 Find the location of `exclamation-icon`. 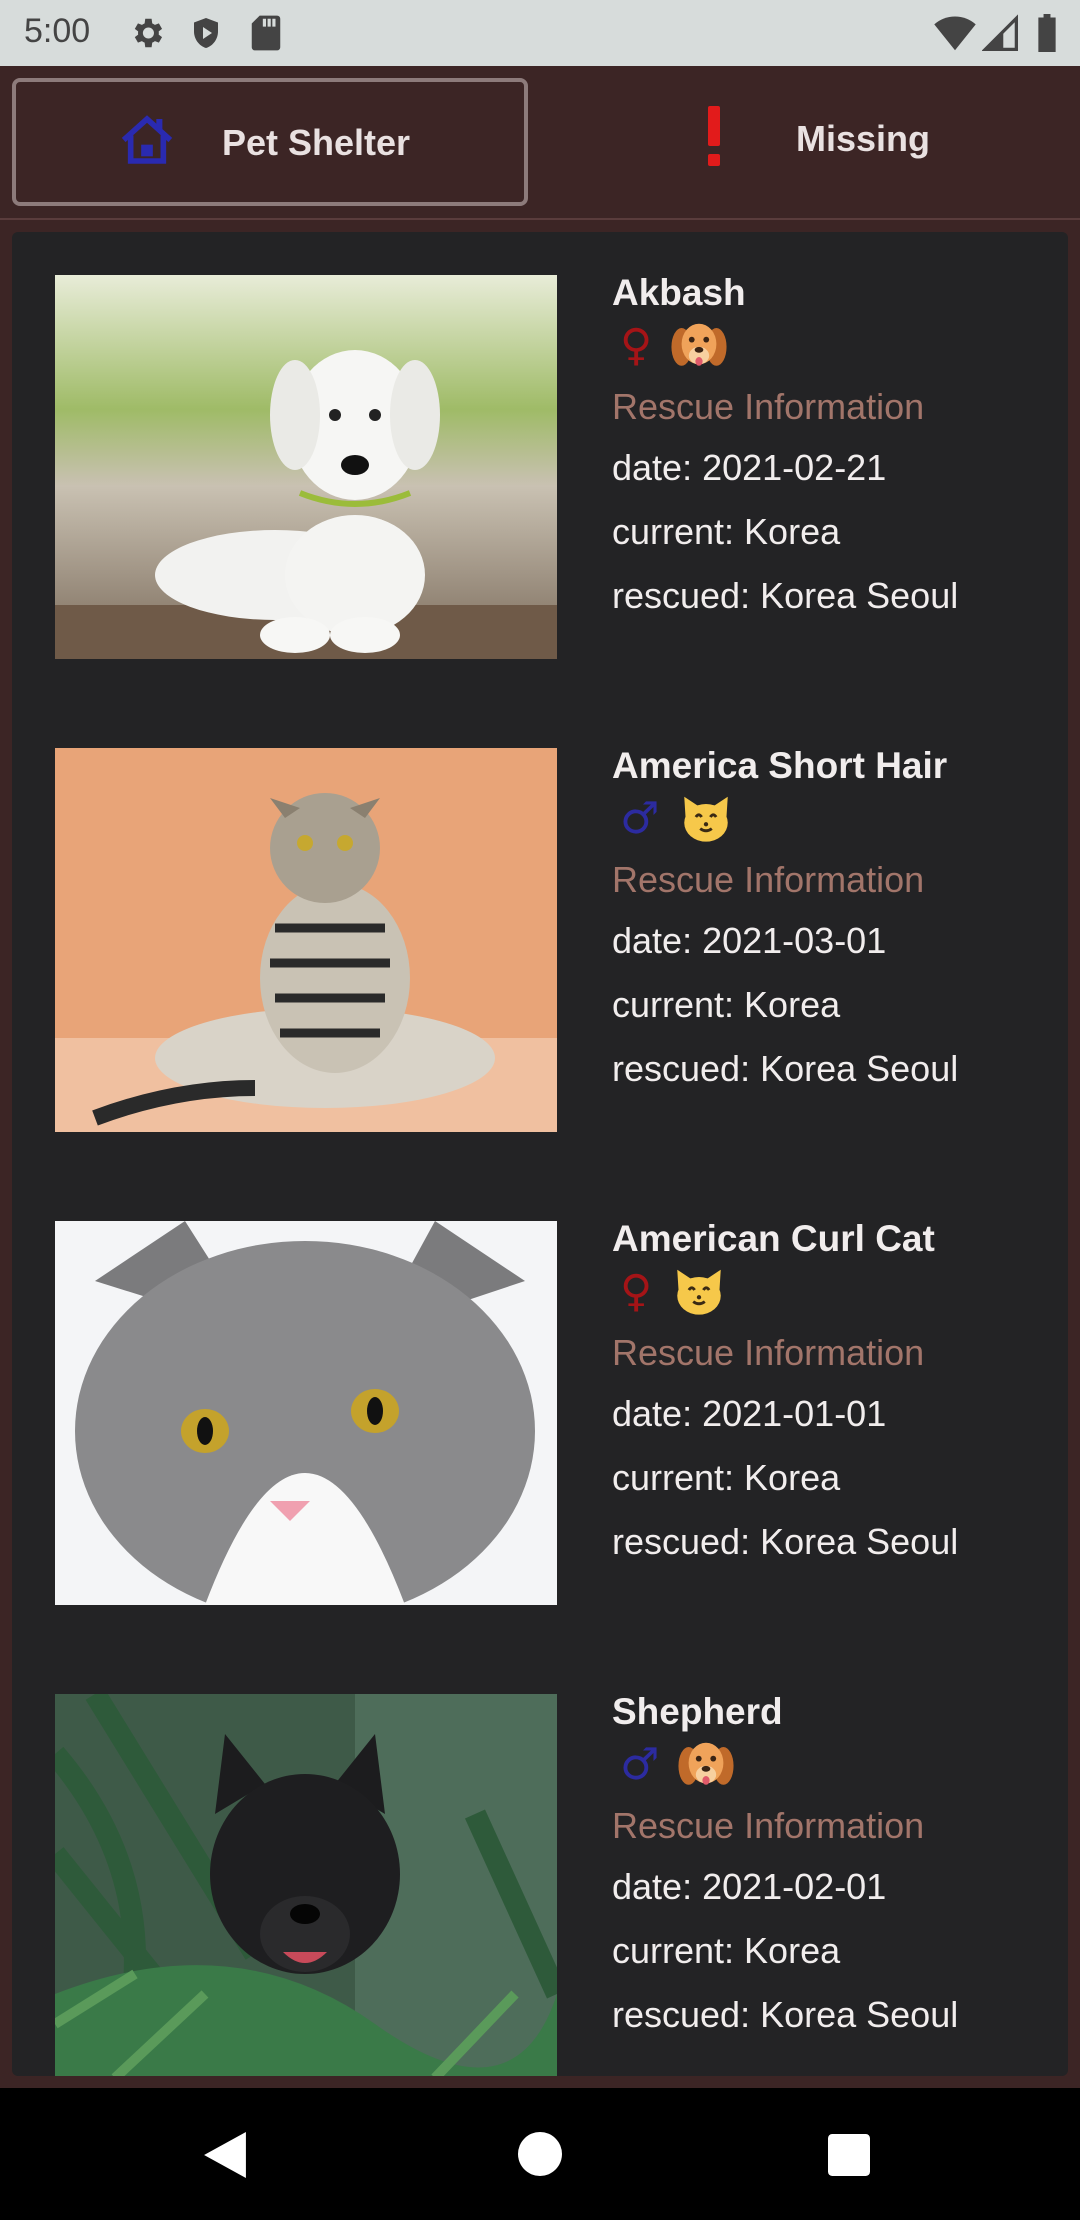

exclamation-icon is located at coordinates (714, 138).